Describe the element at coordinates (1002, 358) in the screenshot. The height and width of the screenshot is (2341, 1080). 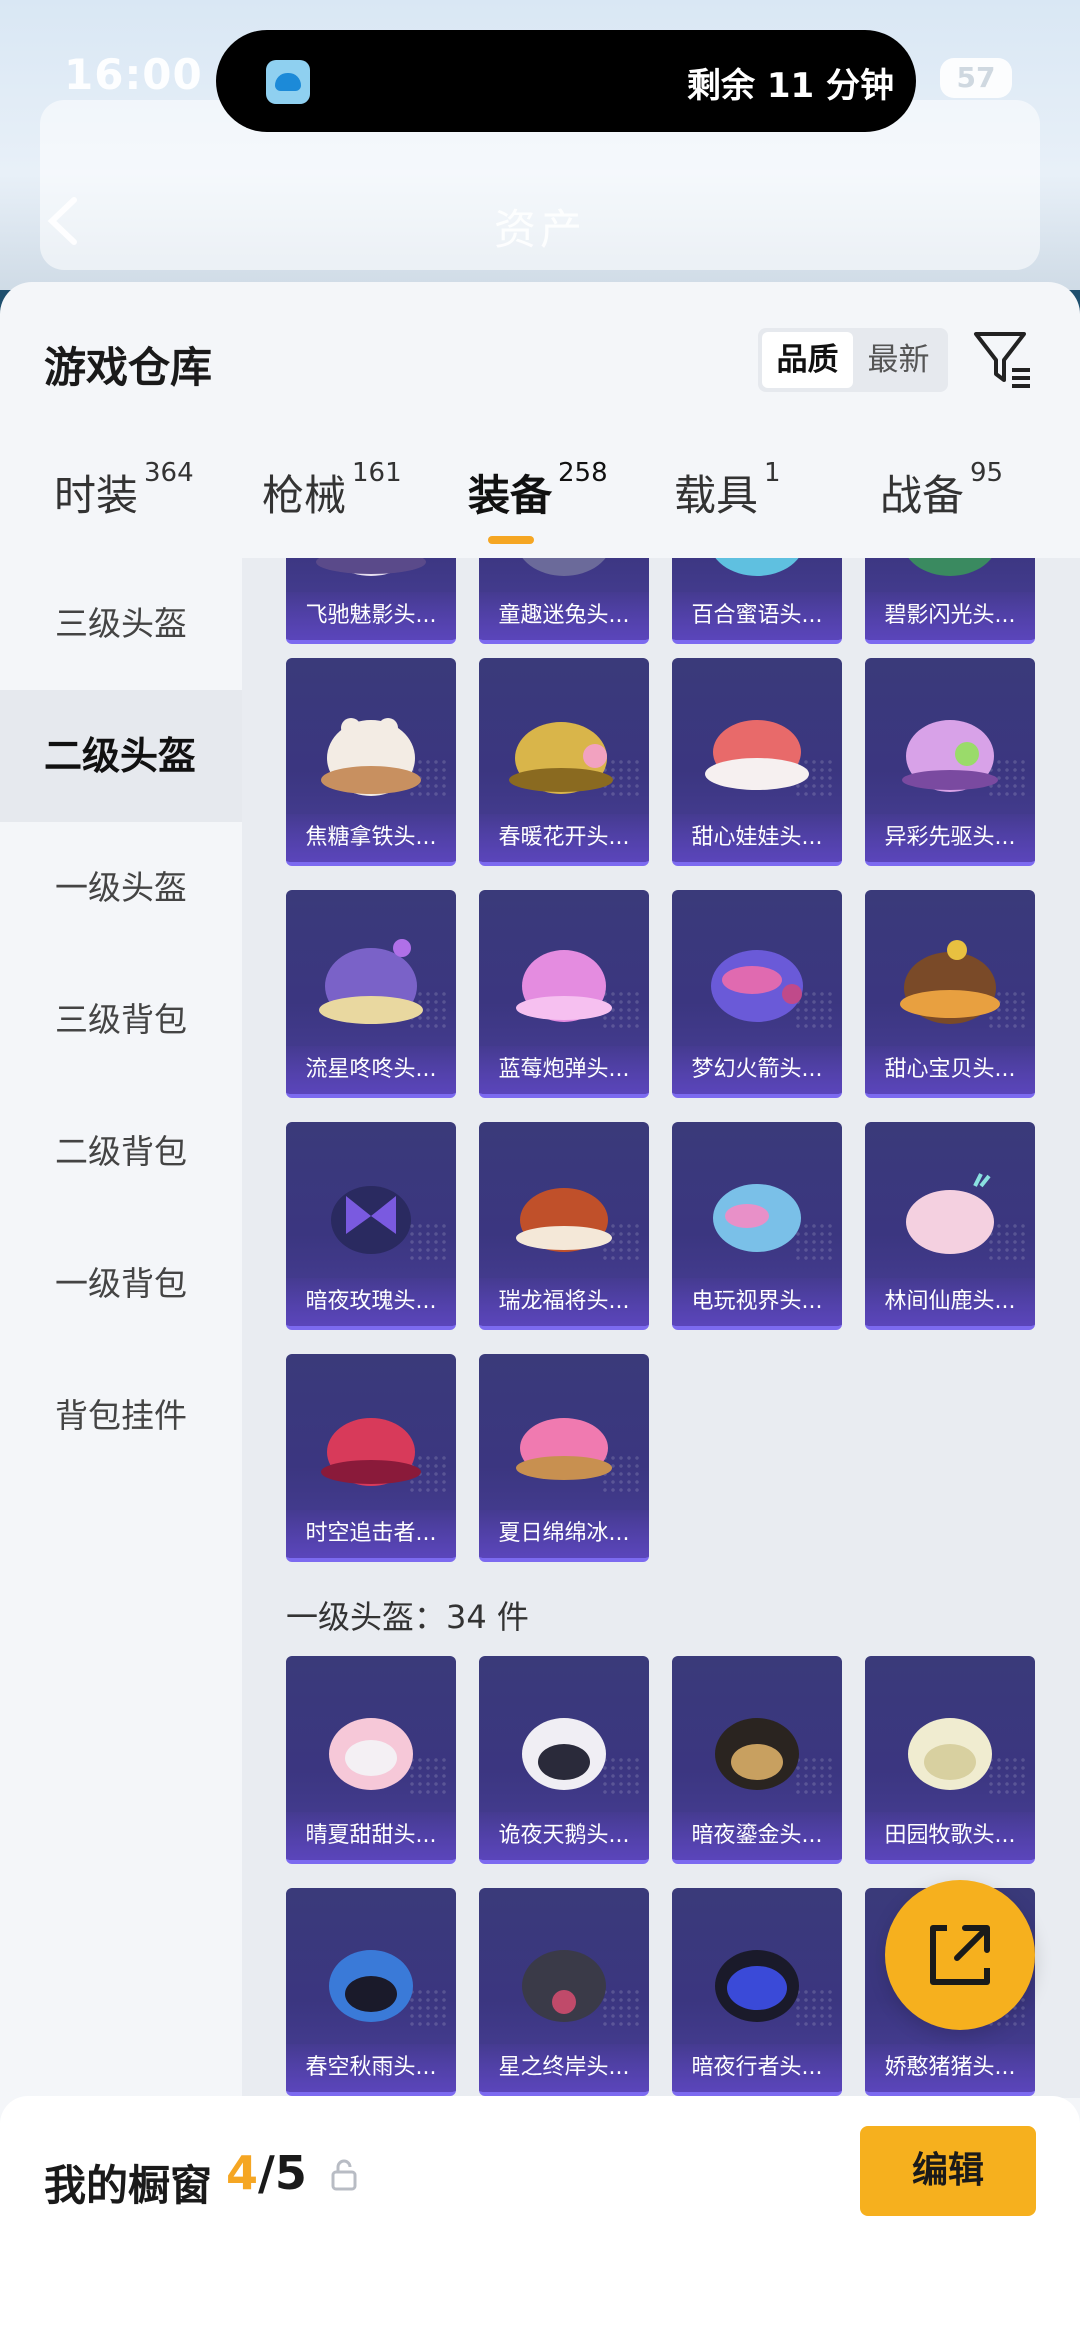
I see `filter-icon` at that location.